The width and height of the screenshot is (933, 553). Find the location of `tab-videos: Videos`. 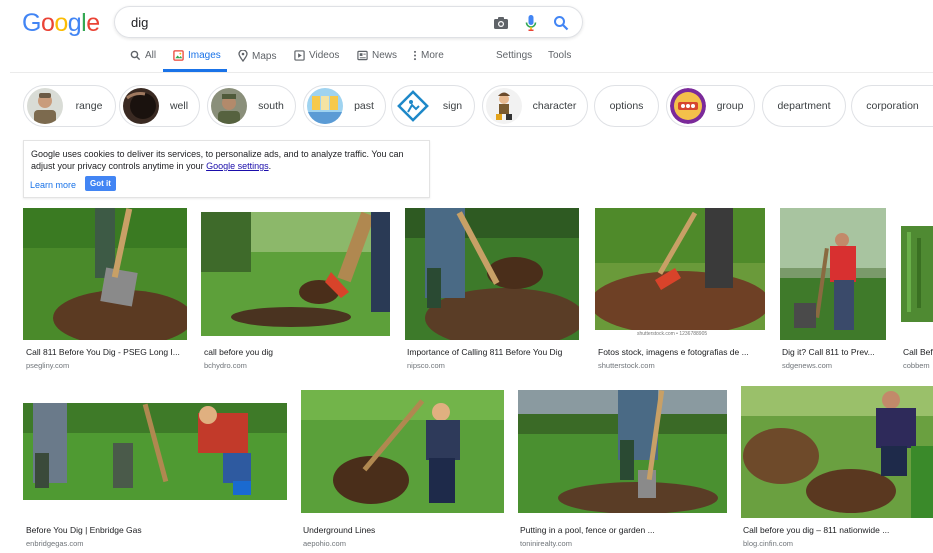

tab-videos: Videos is located at coordinates (316, 55).